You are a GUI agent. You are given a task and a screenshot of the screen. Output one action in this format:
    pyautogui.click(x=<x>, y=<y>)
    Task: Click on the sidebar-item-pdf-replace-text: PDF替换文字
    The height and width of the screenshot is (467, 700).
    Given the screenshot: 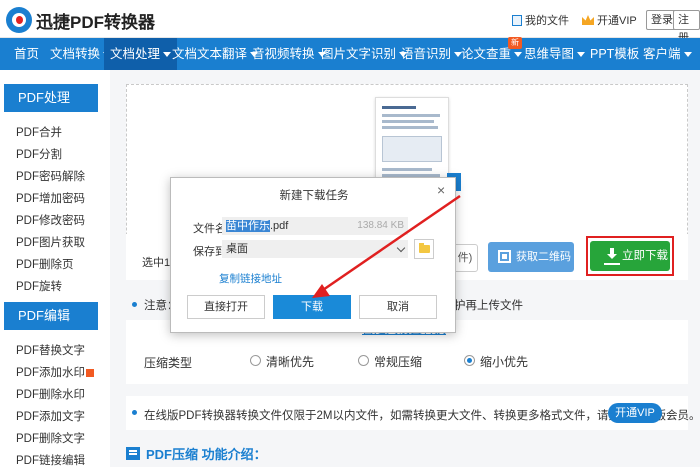 What is the action you would take?
    pyautogui.click(x=50, y=350)
    